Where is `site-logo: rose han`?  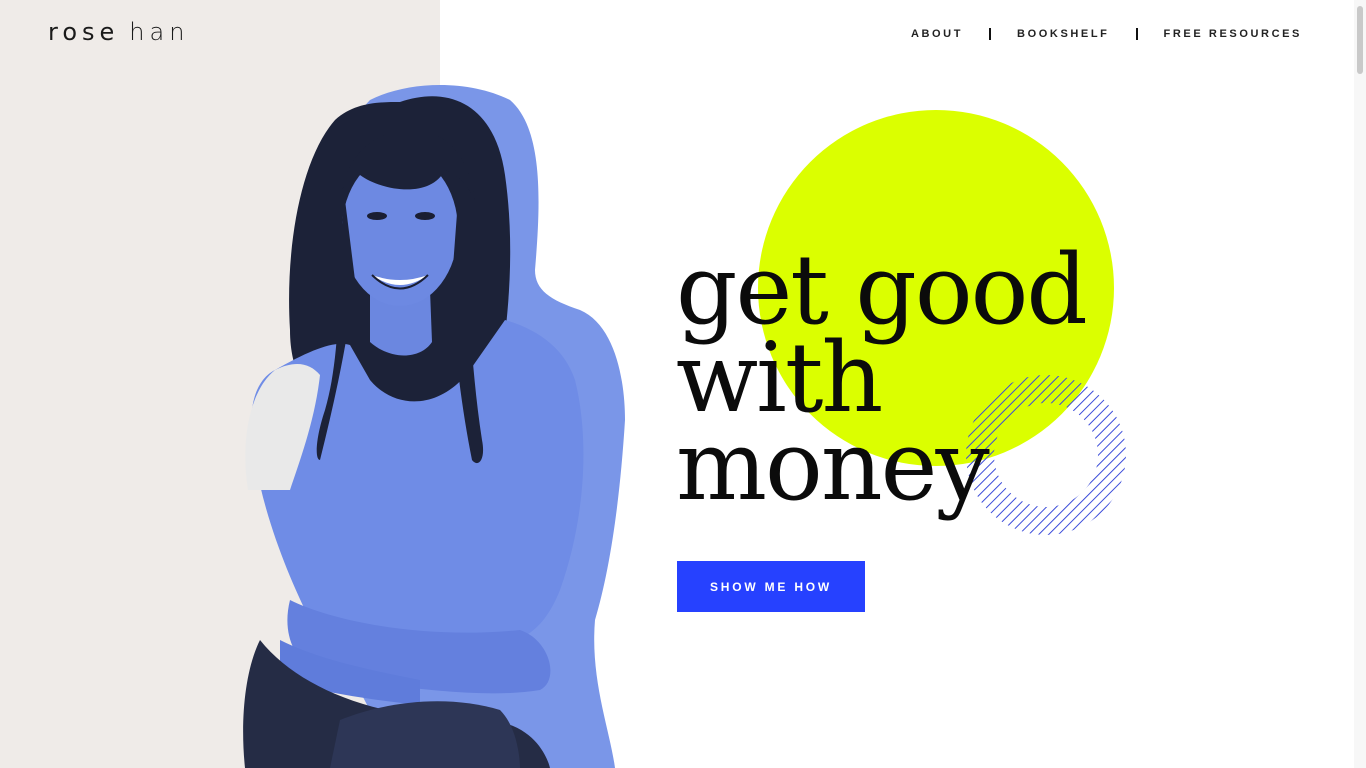 site-logo: rose han is located at coordinates (118, 32).